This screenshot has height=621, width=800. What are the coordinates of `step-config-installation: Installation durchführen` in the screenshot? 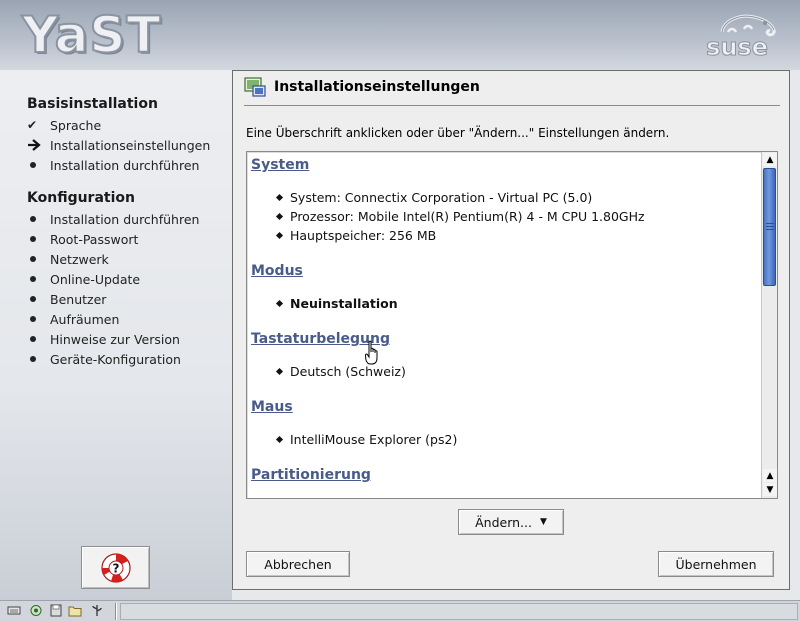 It's located at (113, 219).